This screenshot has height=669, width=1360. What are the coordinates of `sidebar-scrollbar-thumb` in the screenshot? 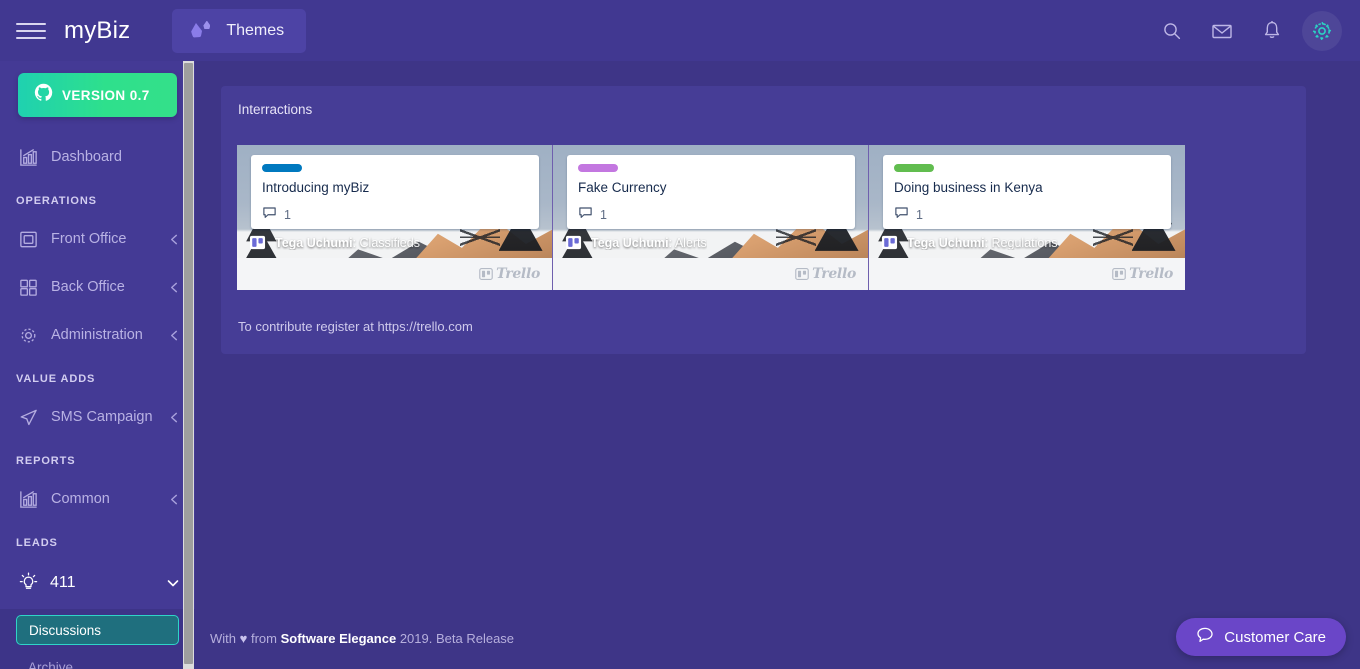 It's located at (188, 363).